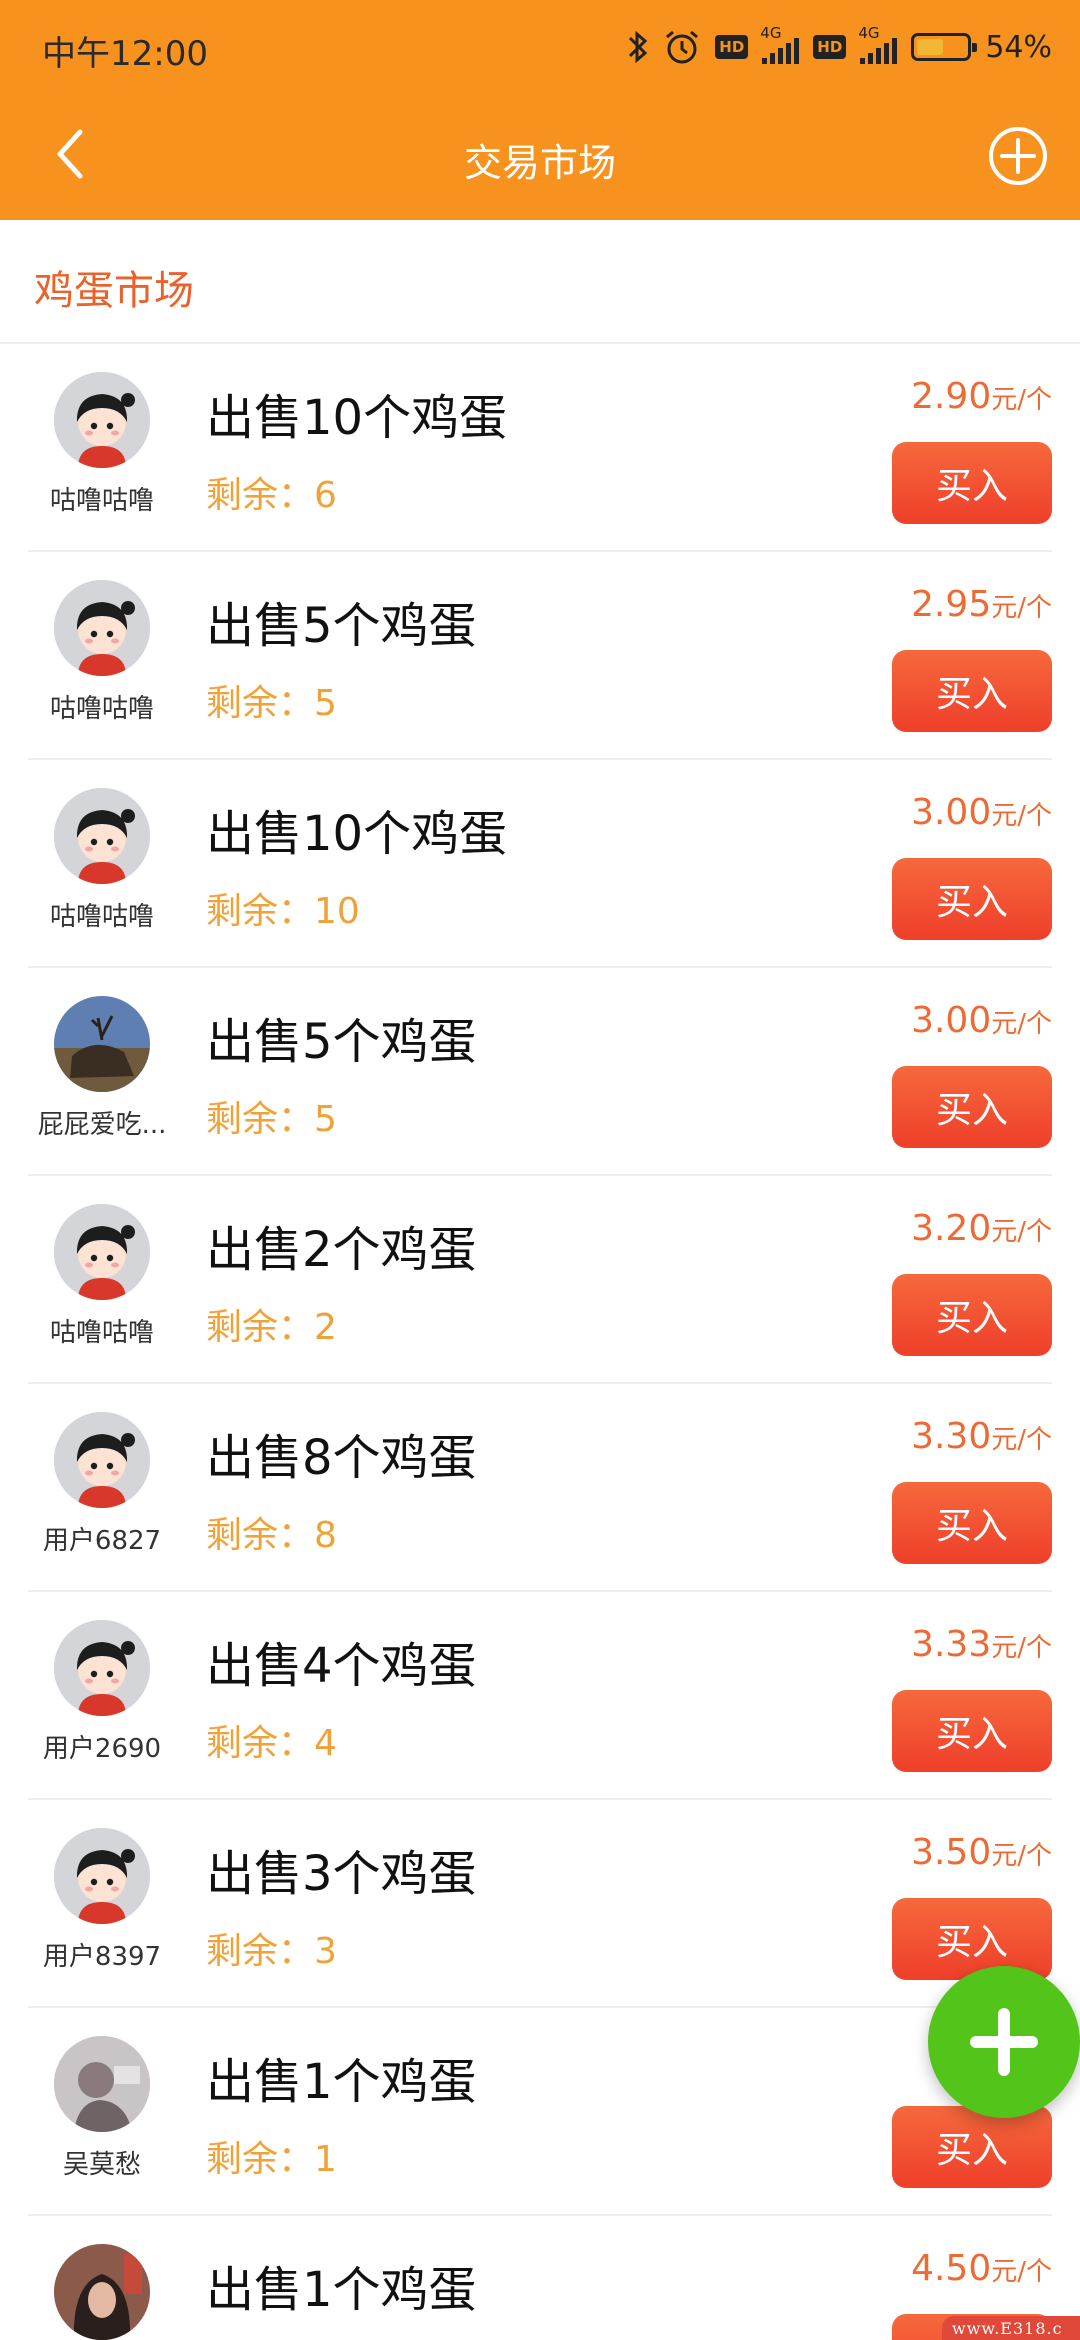 This screenshot has height=2340, width=1080. I want to click on status-bar: 中午12:00 HD 4G HD 4G 54%, so click(540, 48).